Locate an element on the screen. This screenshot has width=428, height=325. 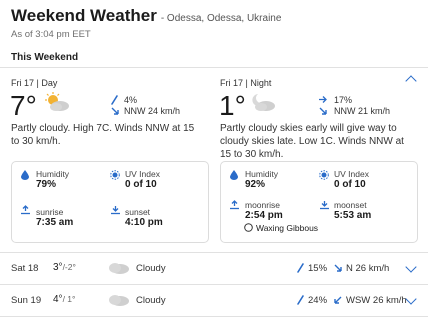
row-precip: 15% is located at coordinates (318, 268).